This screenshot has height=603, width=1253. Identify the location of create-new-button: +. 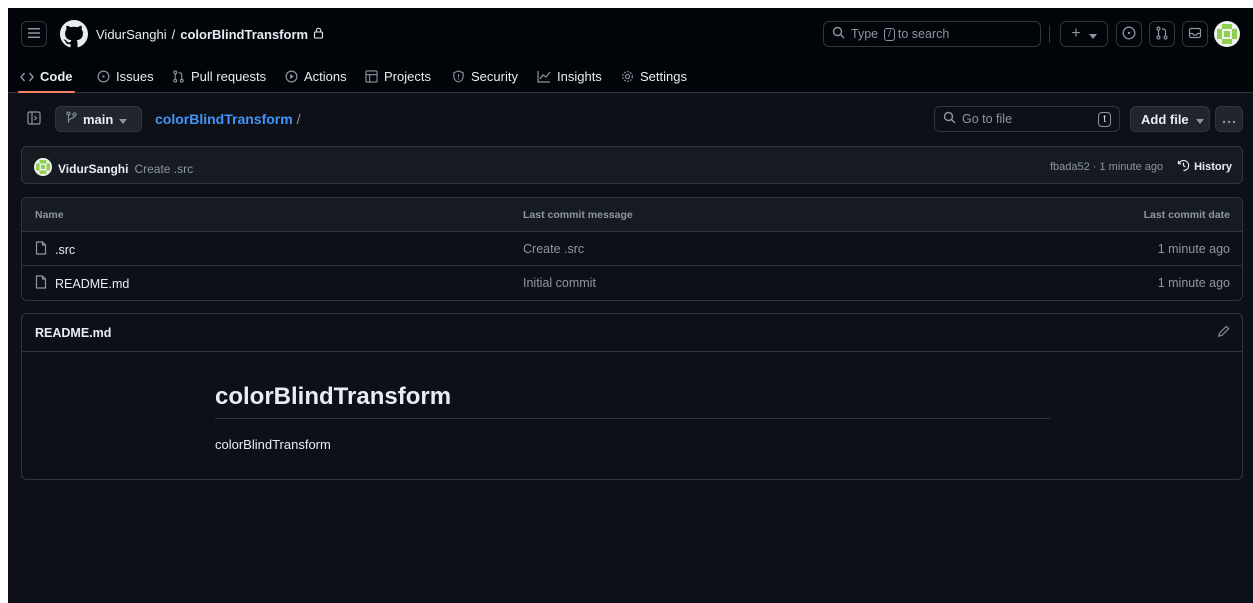
(1084, 34).